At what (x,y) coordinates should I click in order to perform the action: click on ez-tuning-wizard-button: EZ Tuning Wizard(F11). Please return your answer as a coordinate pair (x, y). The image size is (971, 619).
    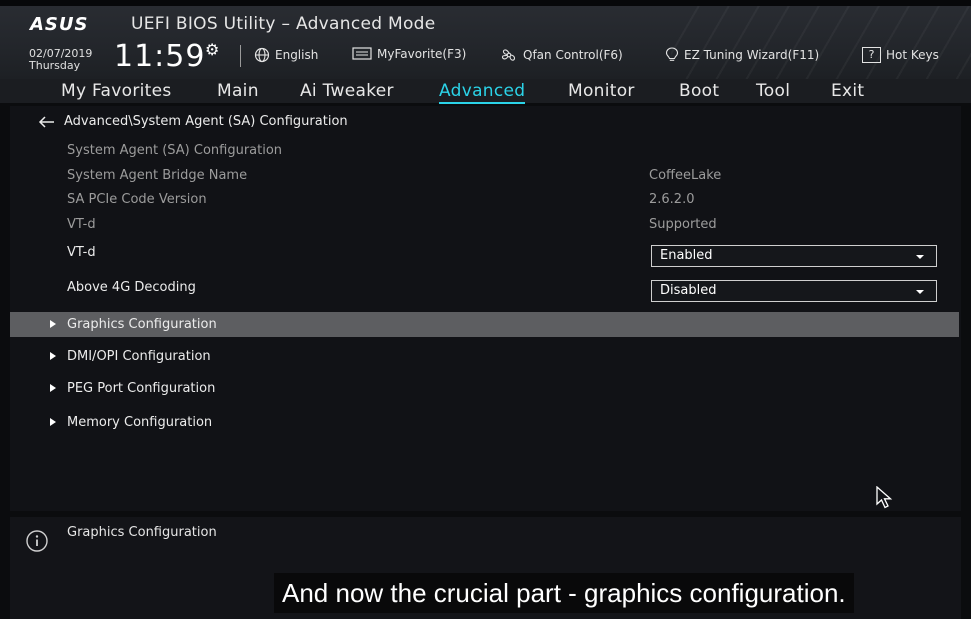
    Looking at the image, I should click on (742, 55).